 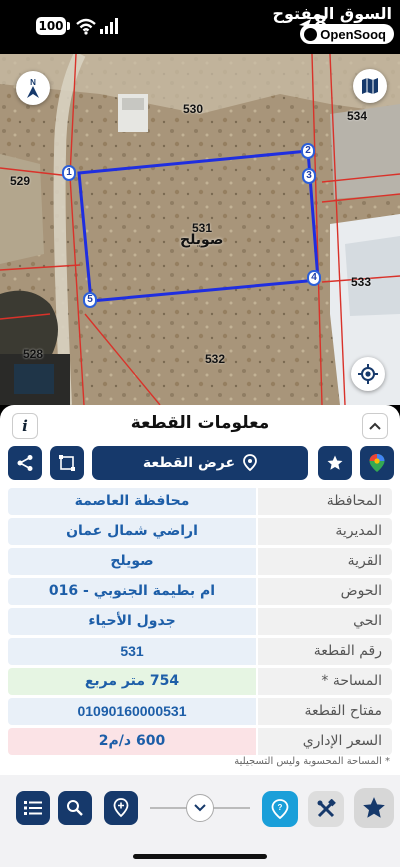 I want to click on row-key: المديرية, so click(x=325, y=531).